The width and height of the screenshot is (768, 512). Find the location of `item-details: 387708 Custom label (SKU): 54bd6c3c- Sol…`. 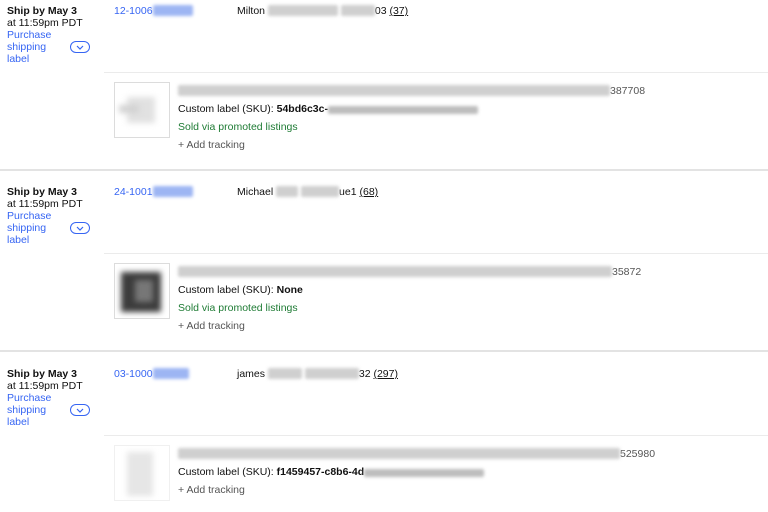

item-details: 387708 Custom label (SKU): 54bd6c3c- Sol… is located at coordinates (411, 118).